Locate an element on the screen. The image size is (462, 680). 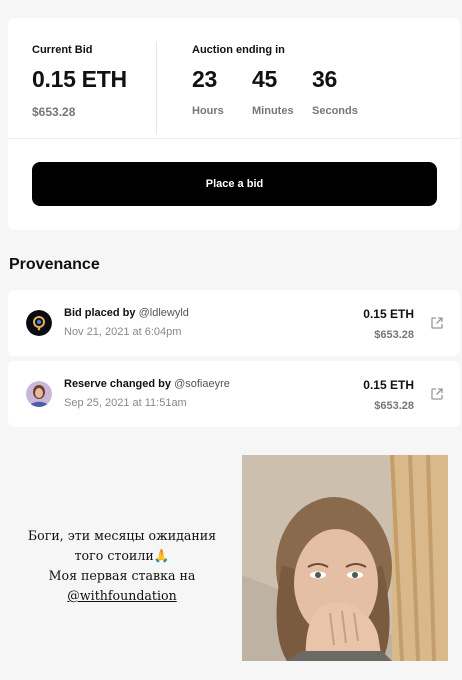
timer-hours: 23 Hours is located at coordinates (222, 91).